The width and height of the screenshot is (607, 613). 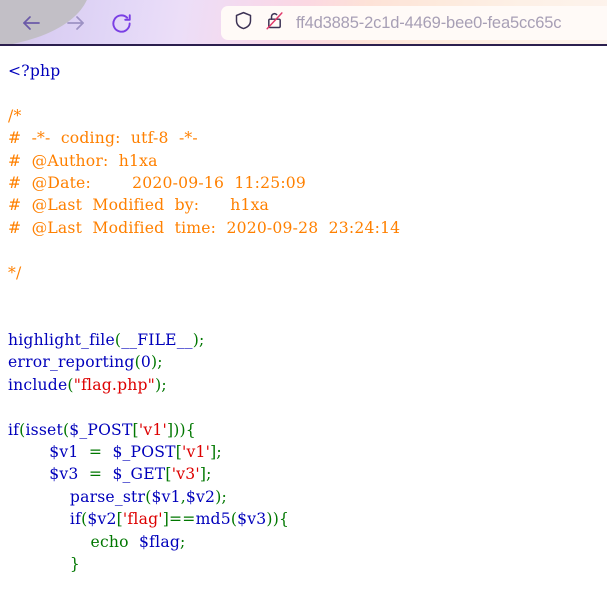 What do you see at coordinates (109, 541) in the screenshot?
I see `code-token: echo` at bounding box center [109, 541].